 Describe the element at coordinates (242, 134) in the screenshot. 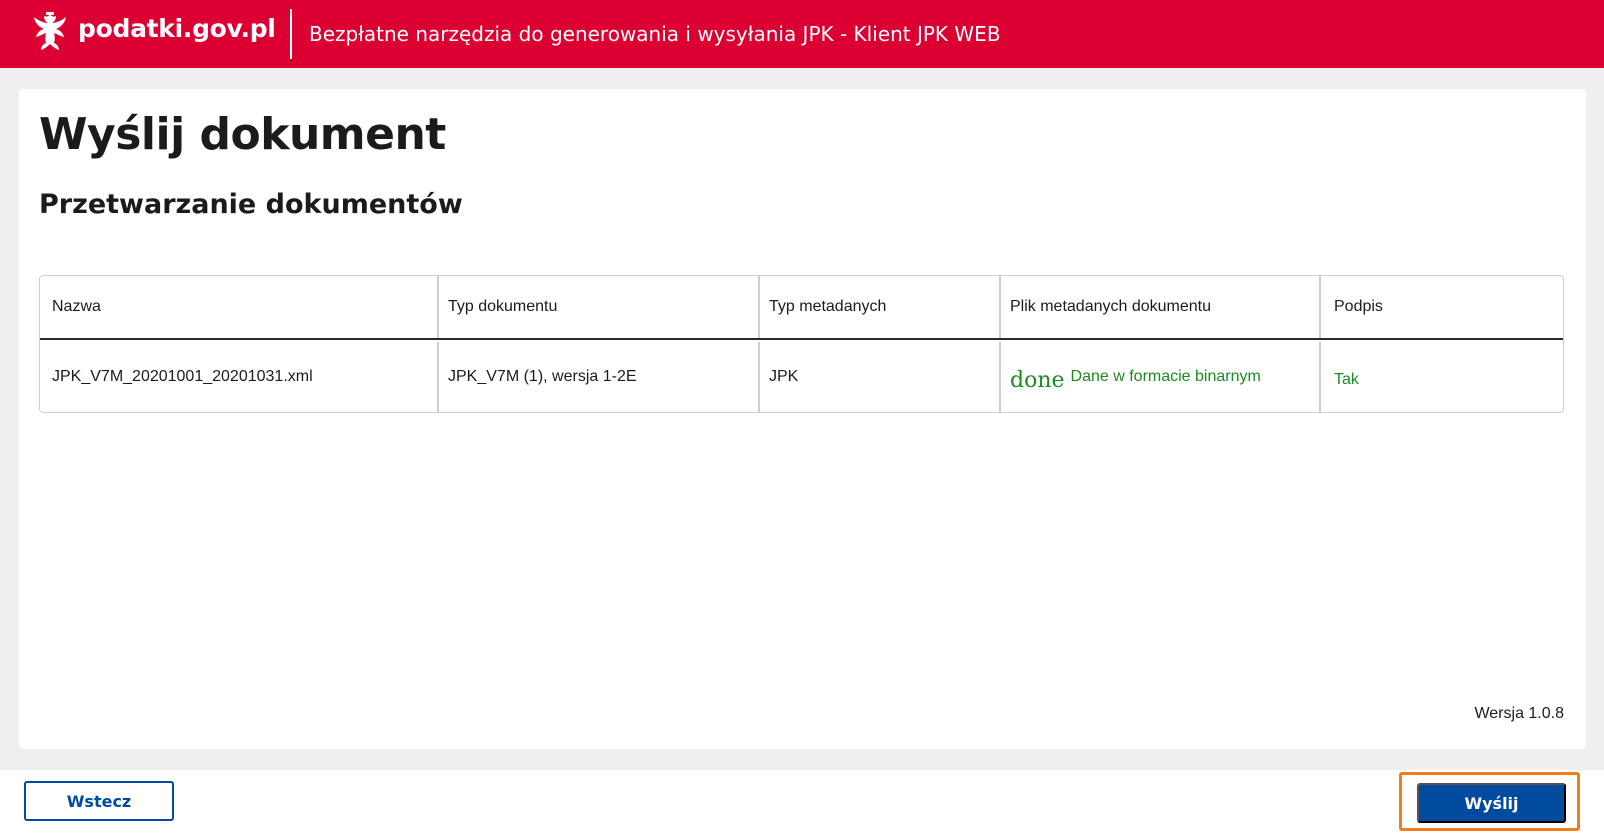

I see `page-title: Wyślij dokument` at that location.